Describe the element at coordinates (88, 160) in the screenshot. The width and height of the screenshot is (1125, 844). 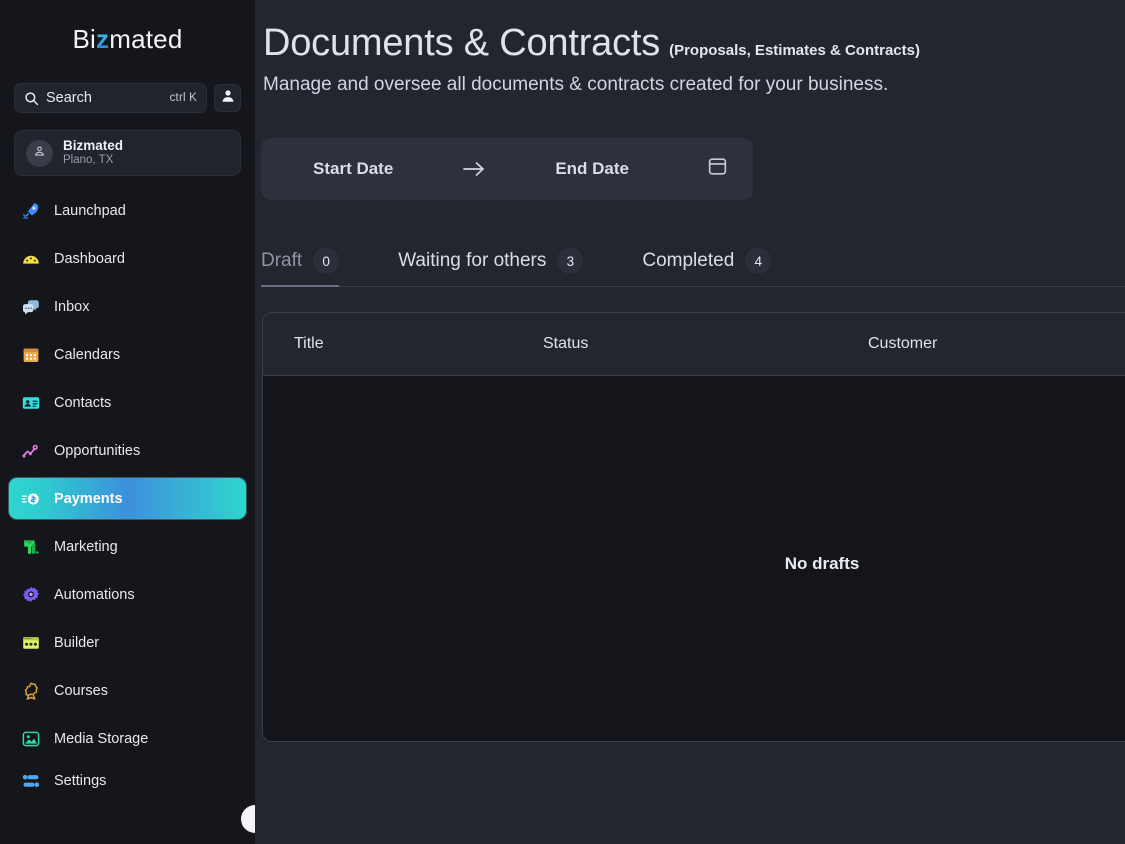
I see `workspace-location: Plano, TX` at that location.